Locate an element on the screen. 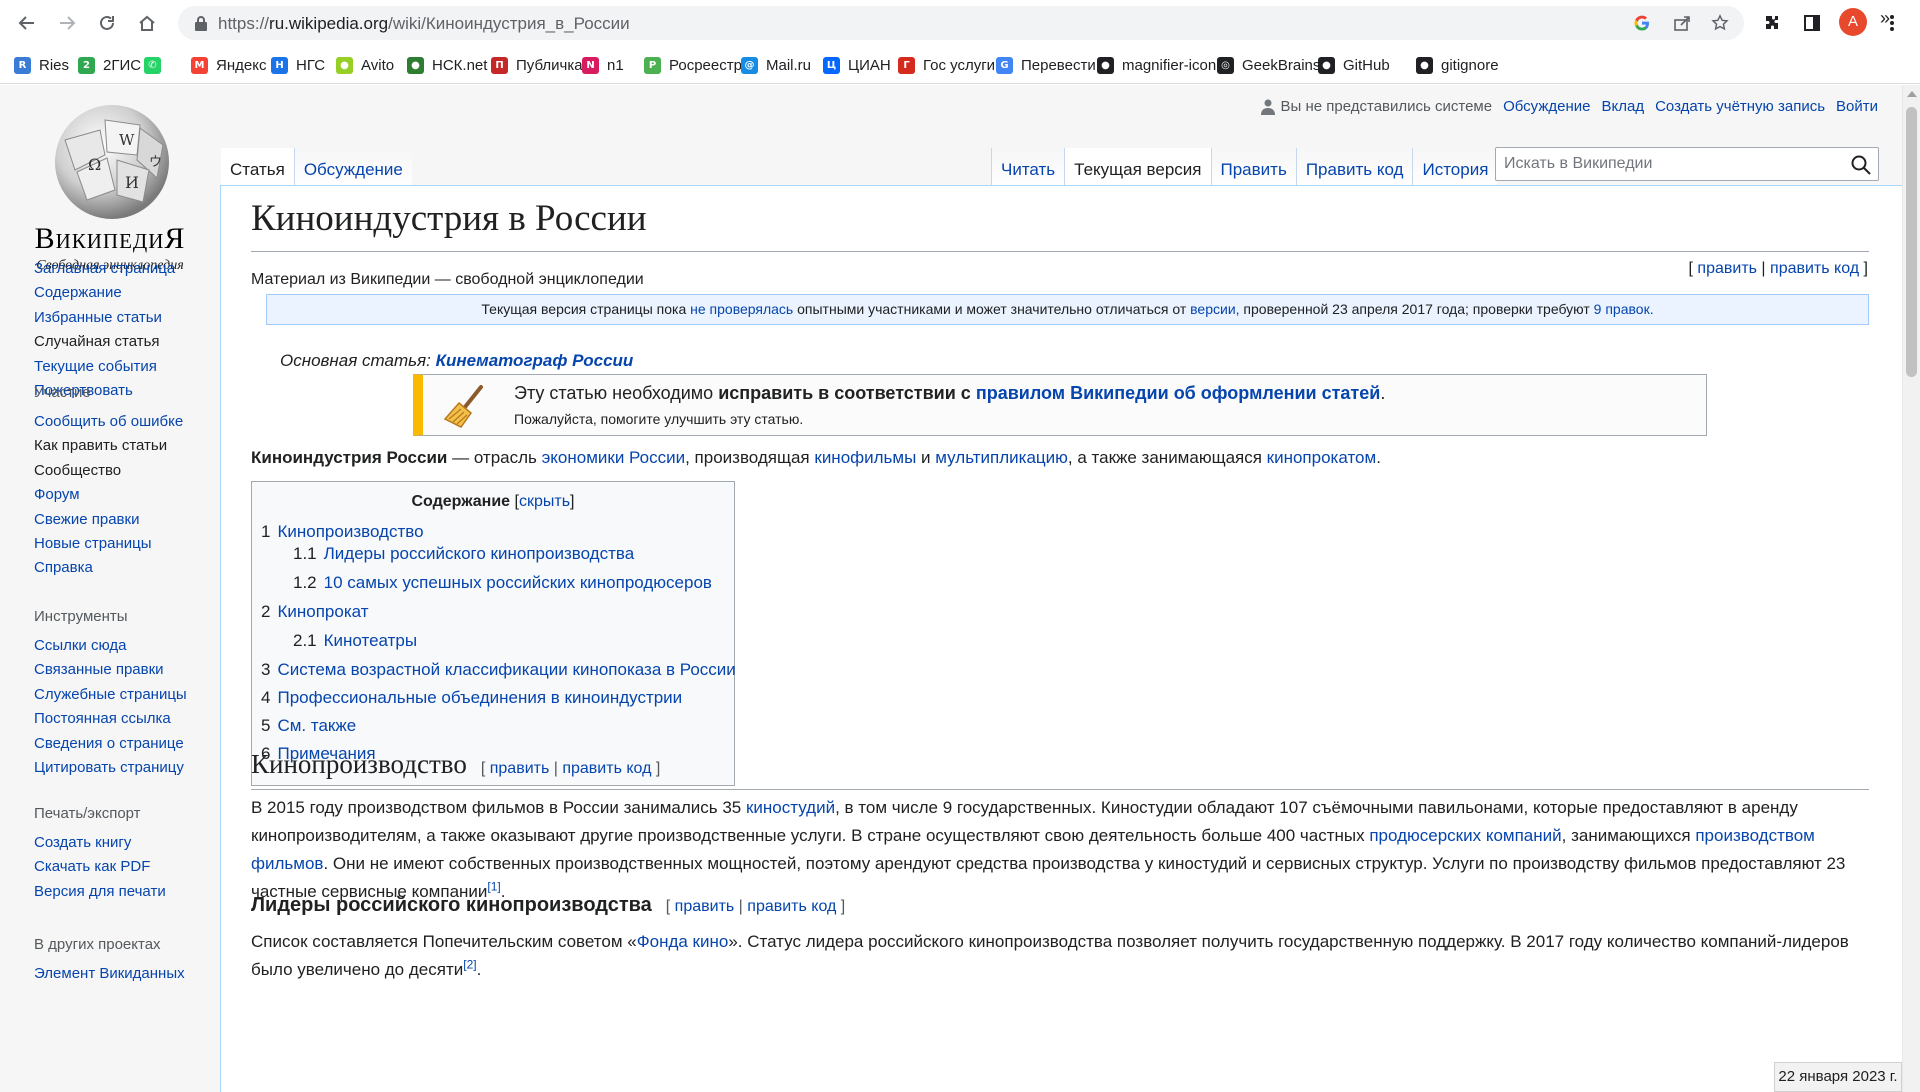 This screenshot has width=1920, height=1092. back-button is located at coordinates (27, 23).